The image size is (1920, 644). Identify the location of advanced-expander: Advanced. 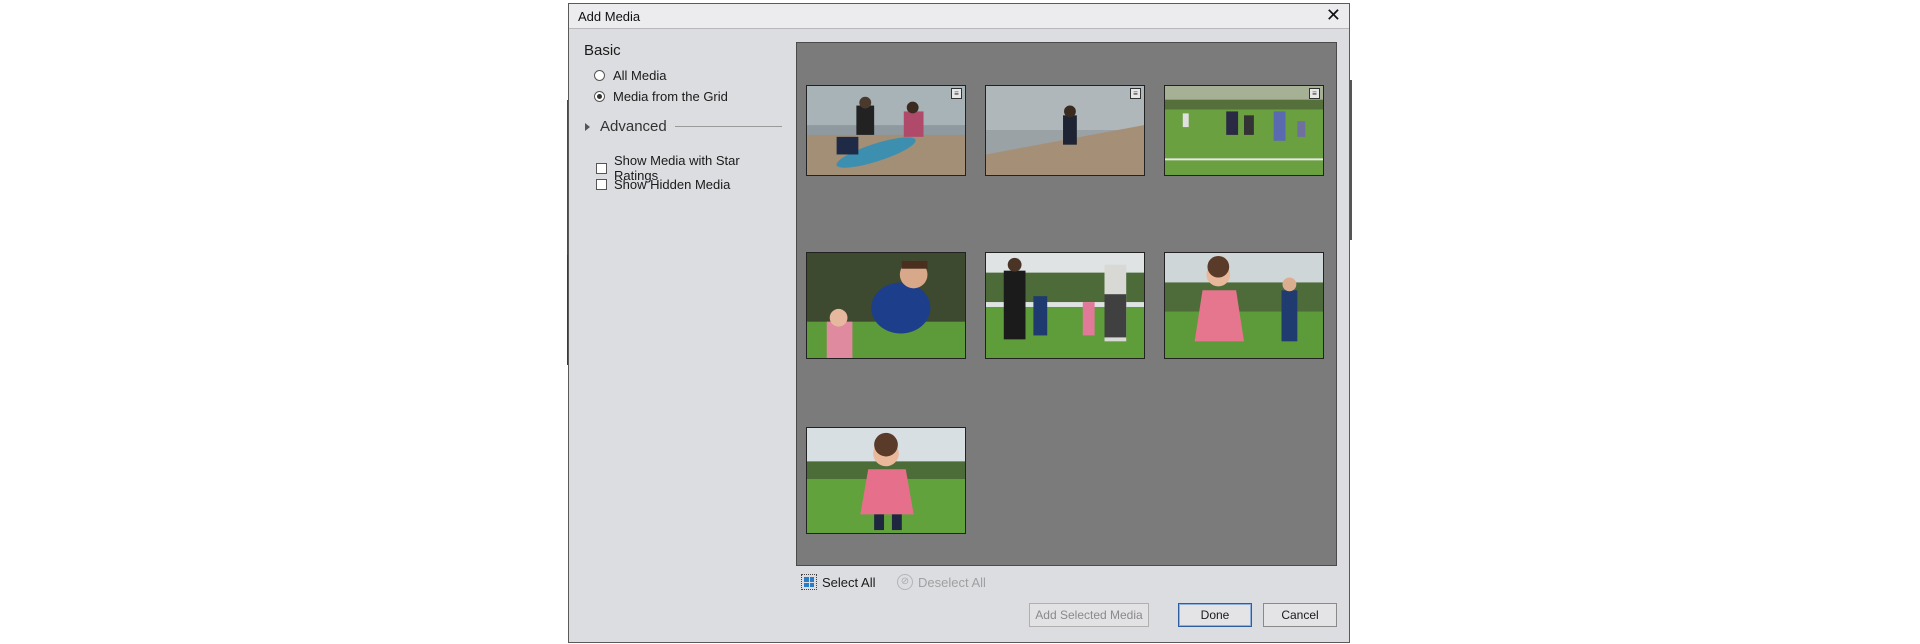
(683, 126).